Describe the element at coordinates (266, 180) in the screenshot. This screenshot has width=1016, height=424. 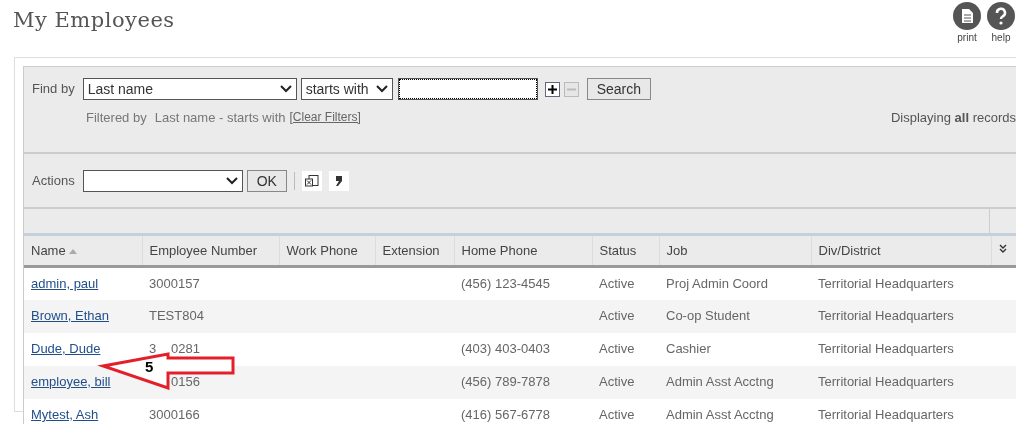
I see `ok-button: OK` at that location.